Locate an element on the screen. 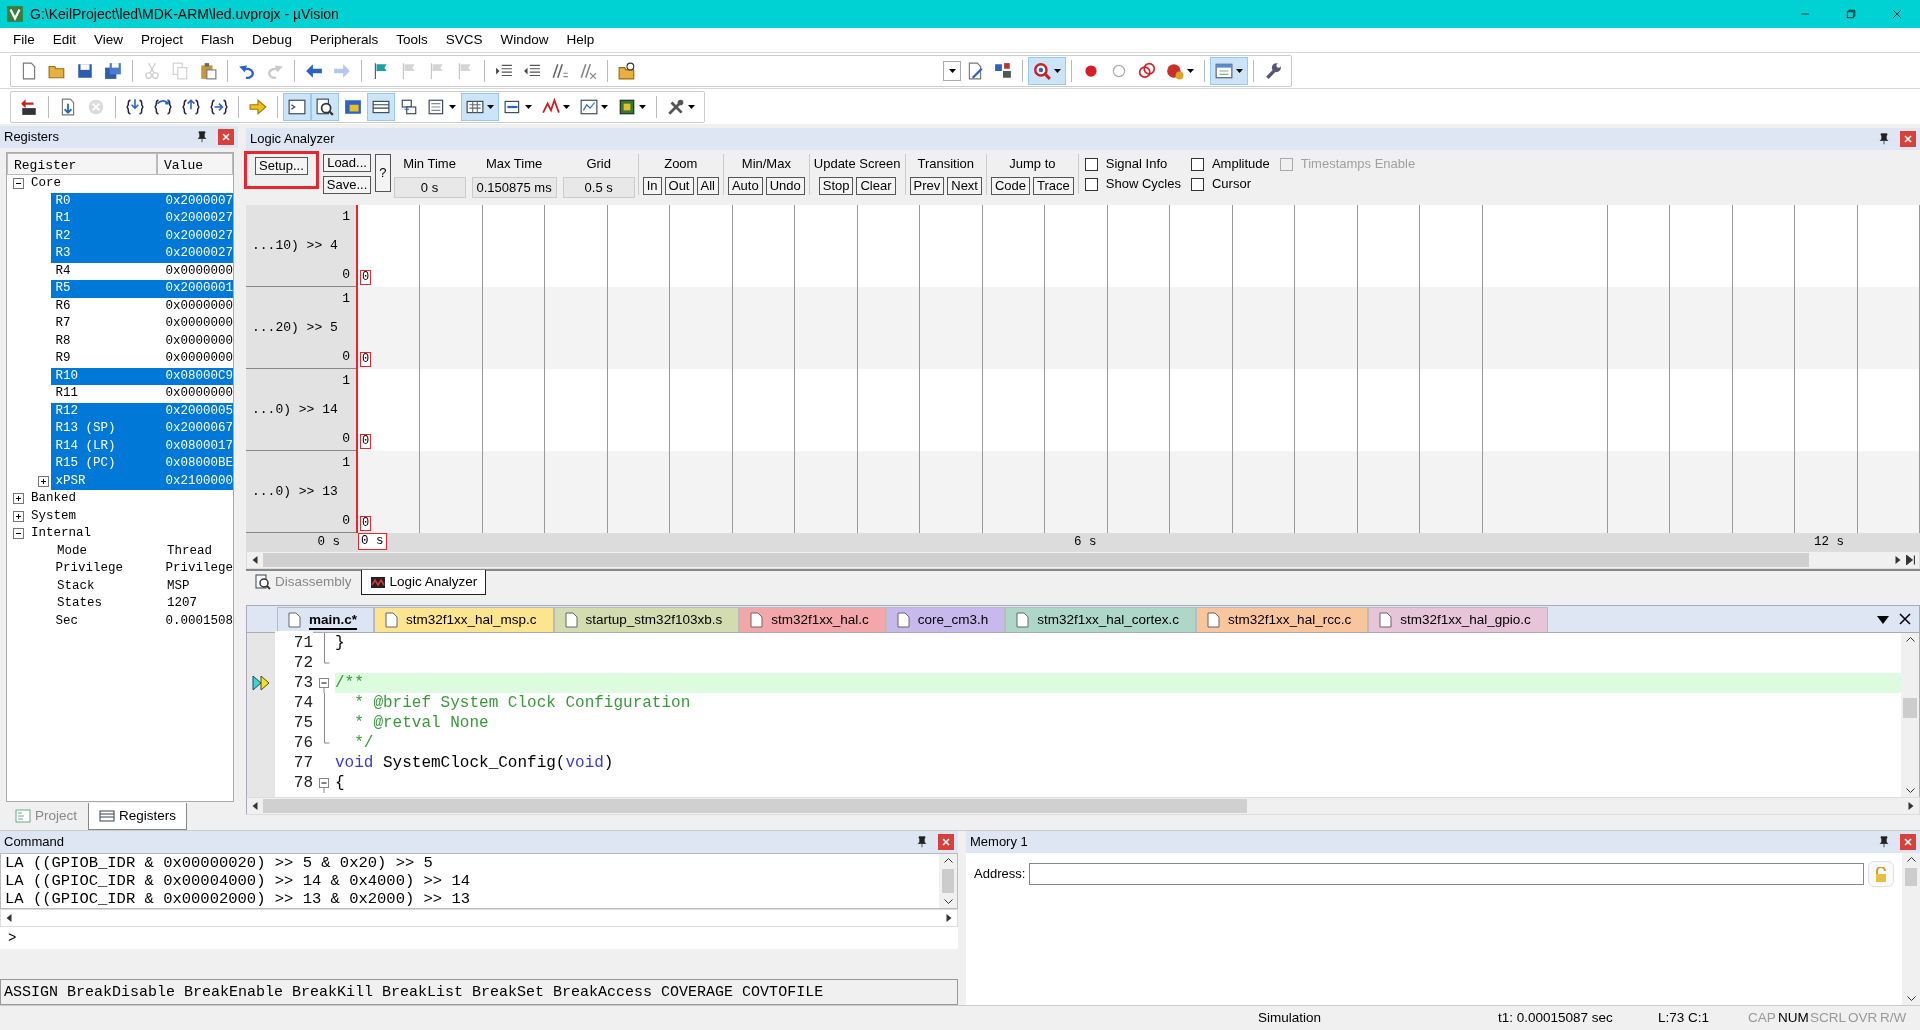 The height and width of the screenshot is (1030, 1920). toolbar-button: Clear is located at coordinates (876, 185).